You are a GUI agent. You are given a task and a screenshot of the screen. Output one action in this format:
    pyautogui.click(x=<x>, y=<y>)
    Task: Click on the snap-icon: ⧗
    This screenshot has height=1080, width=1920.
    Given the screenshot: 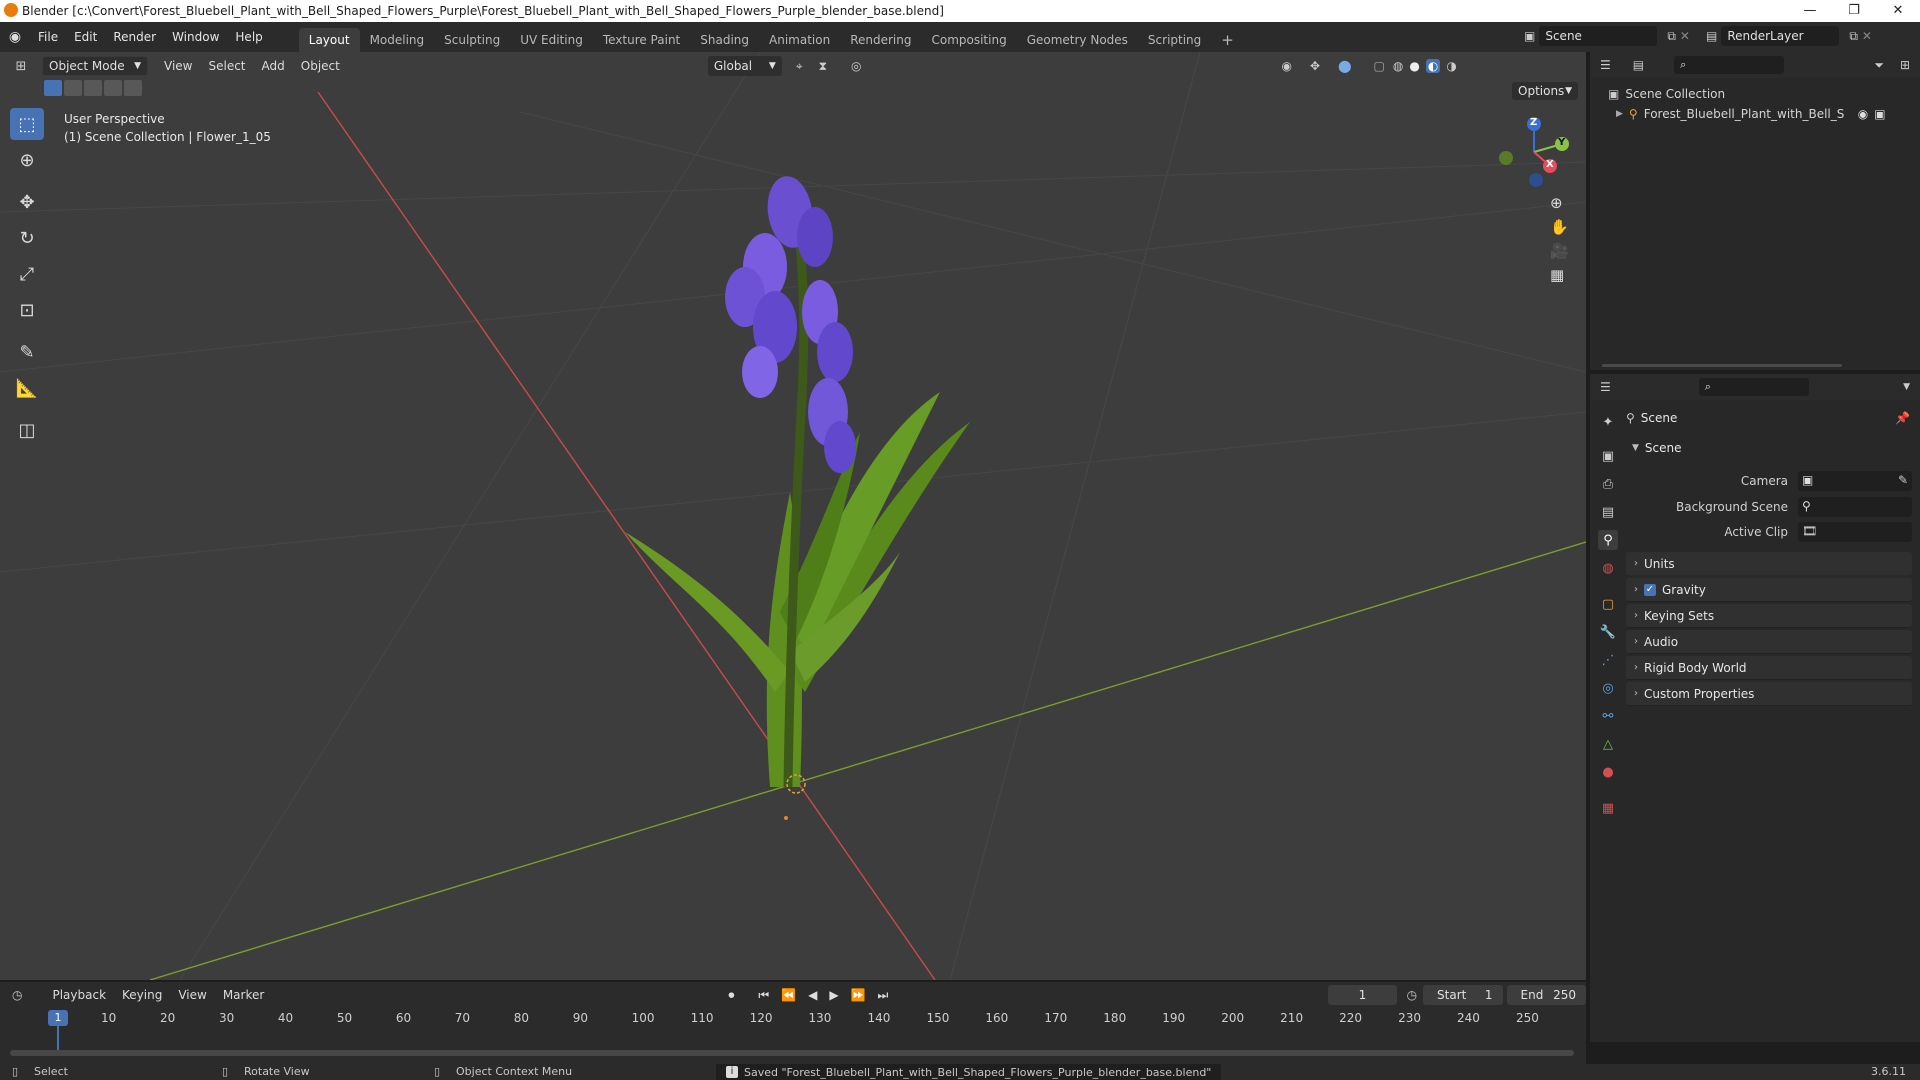 What is the action you would take?
    pyautogui.click(x=823, y=66)
    